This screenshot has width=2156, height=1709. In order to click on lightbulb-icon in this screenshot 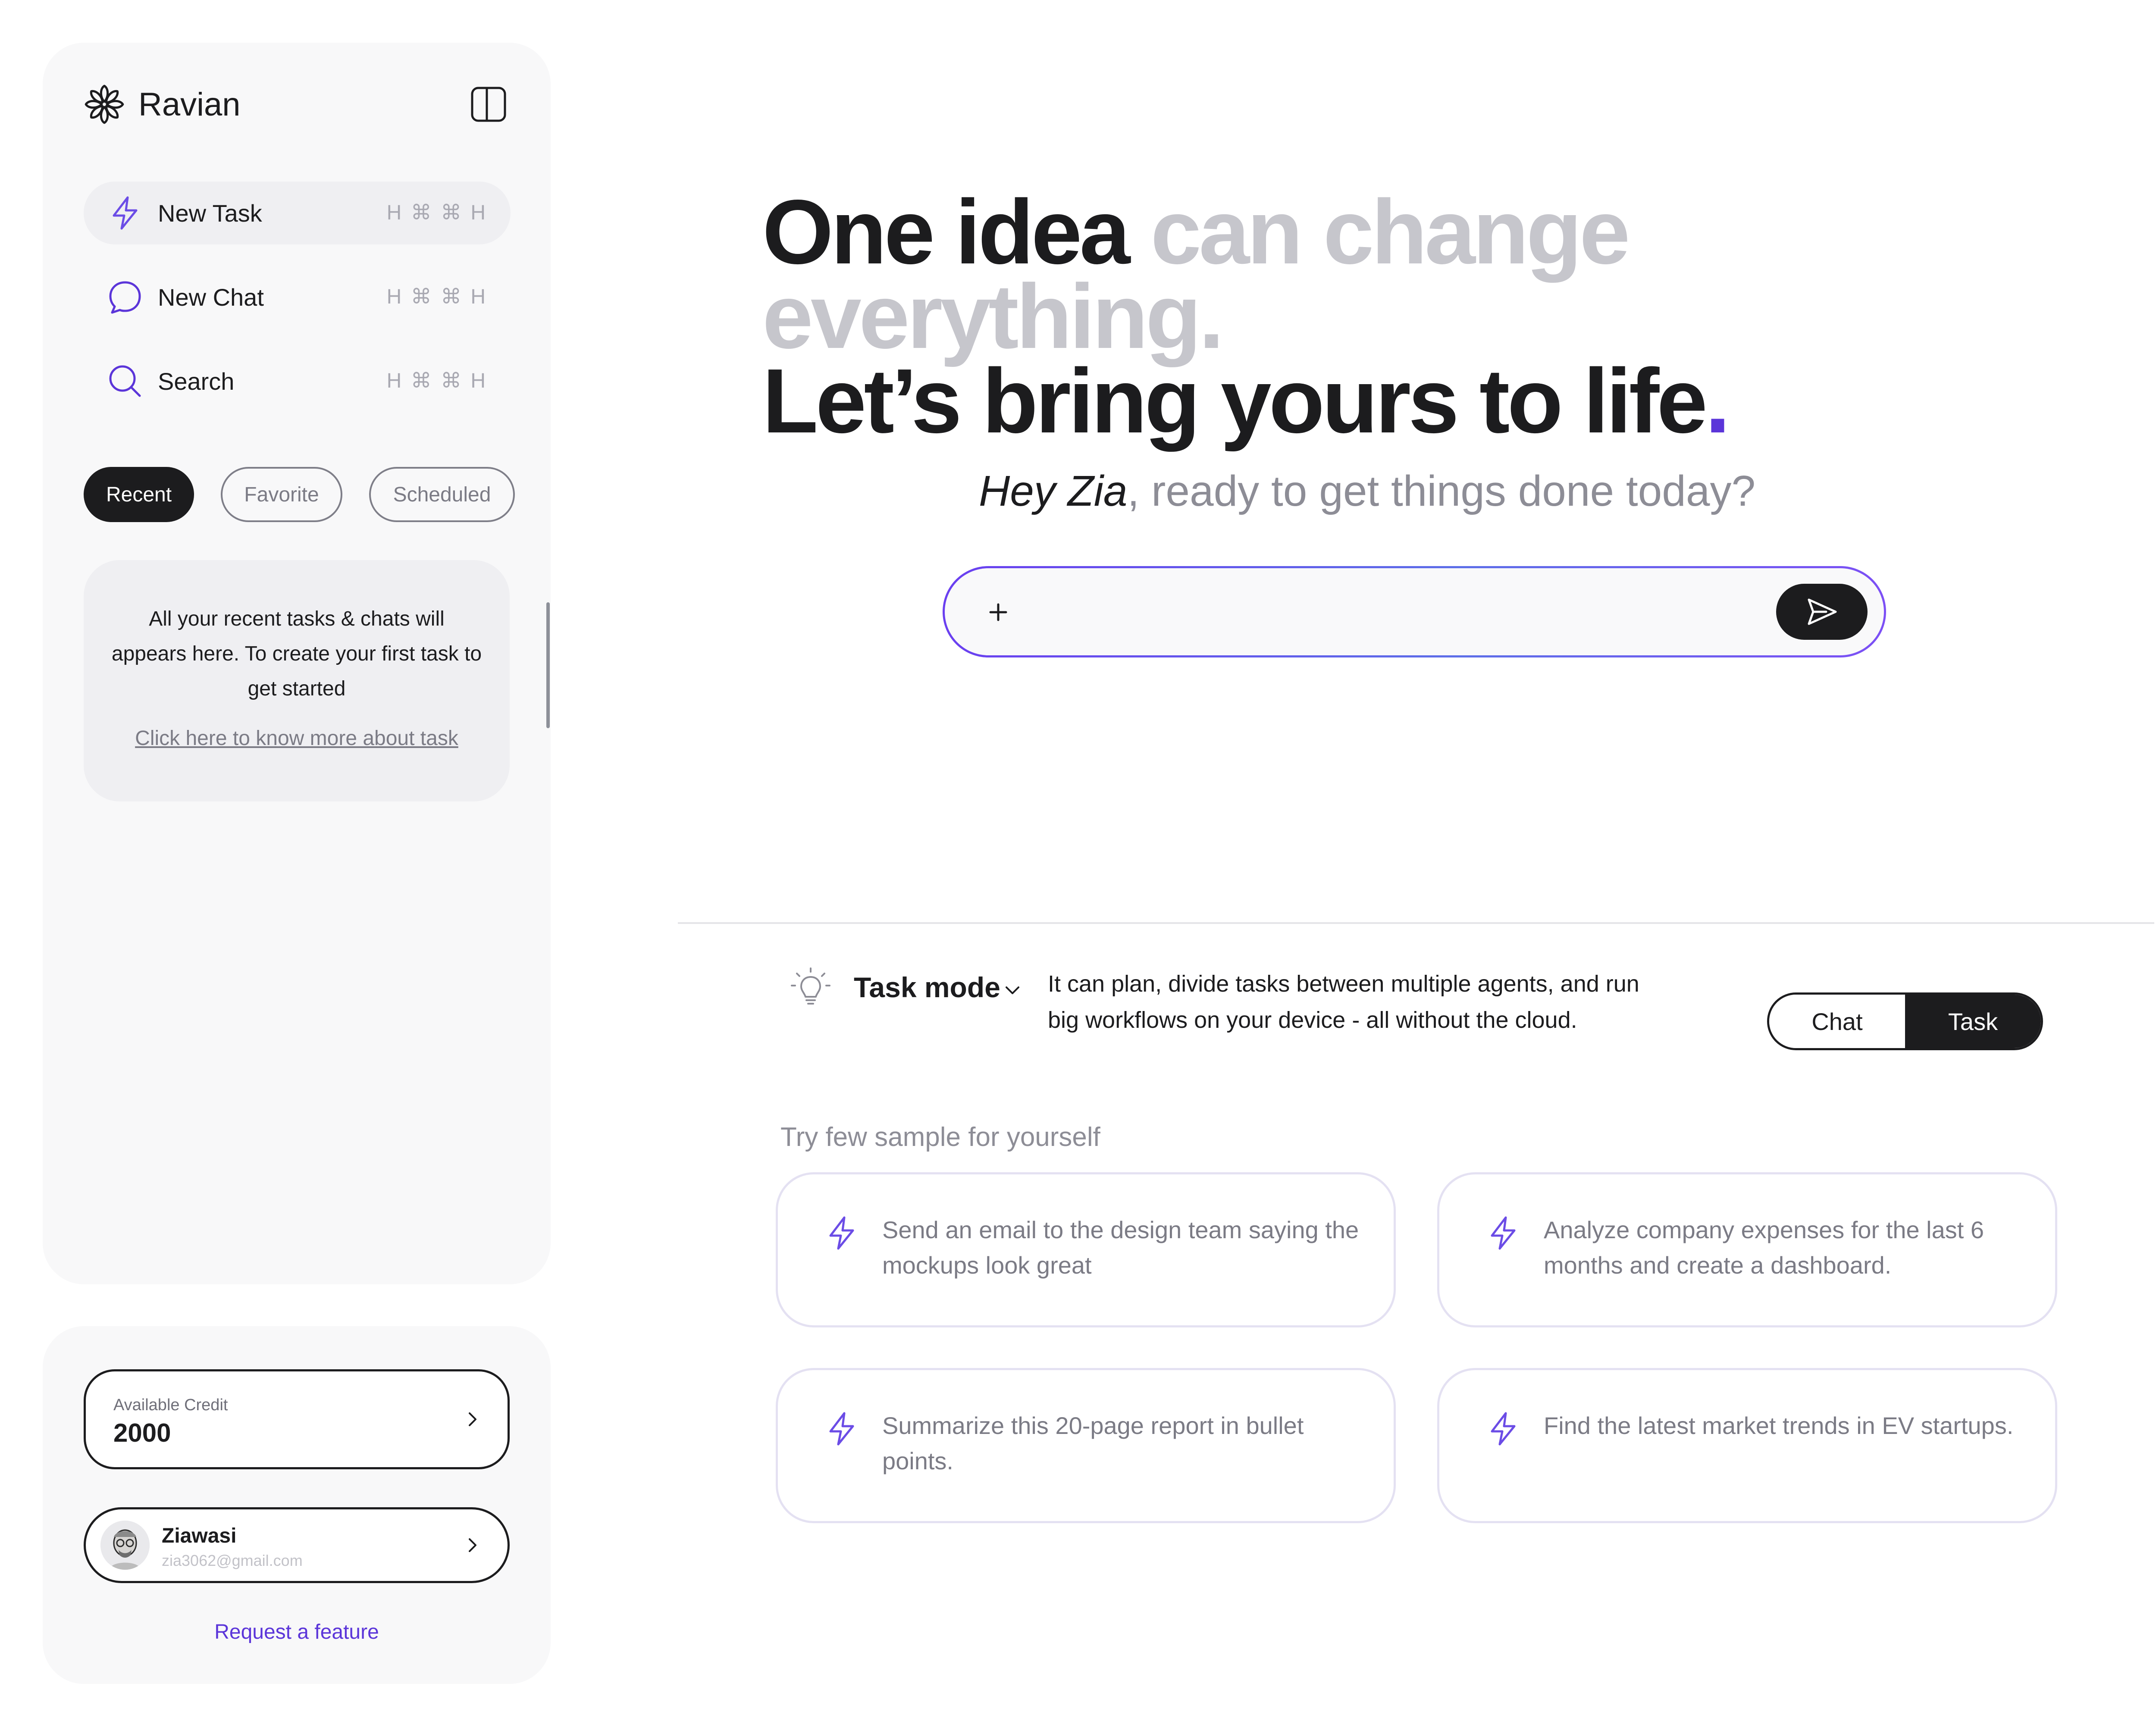, I will do `click(810, 986)`.